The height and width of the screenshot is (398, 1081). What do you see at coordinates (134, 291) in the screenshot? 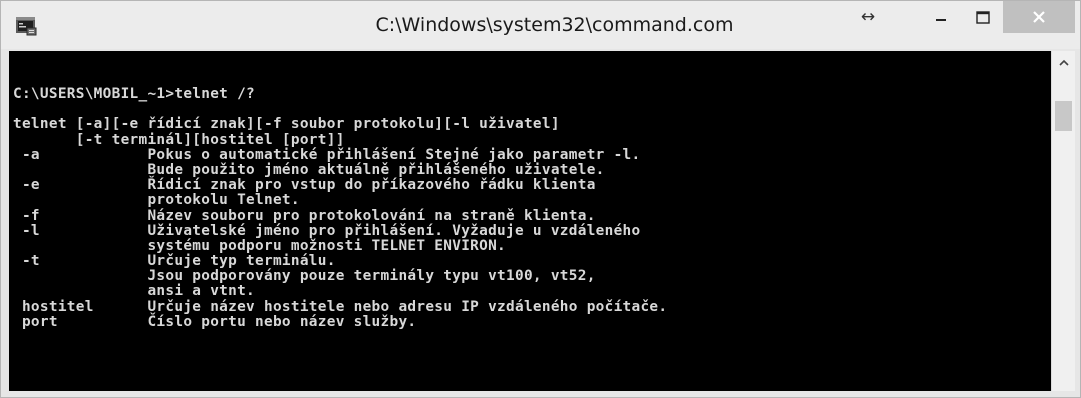
I see `console-line: ansi a vtnt.` at bounding box center [134, 291].